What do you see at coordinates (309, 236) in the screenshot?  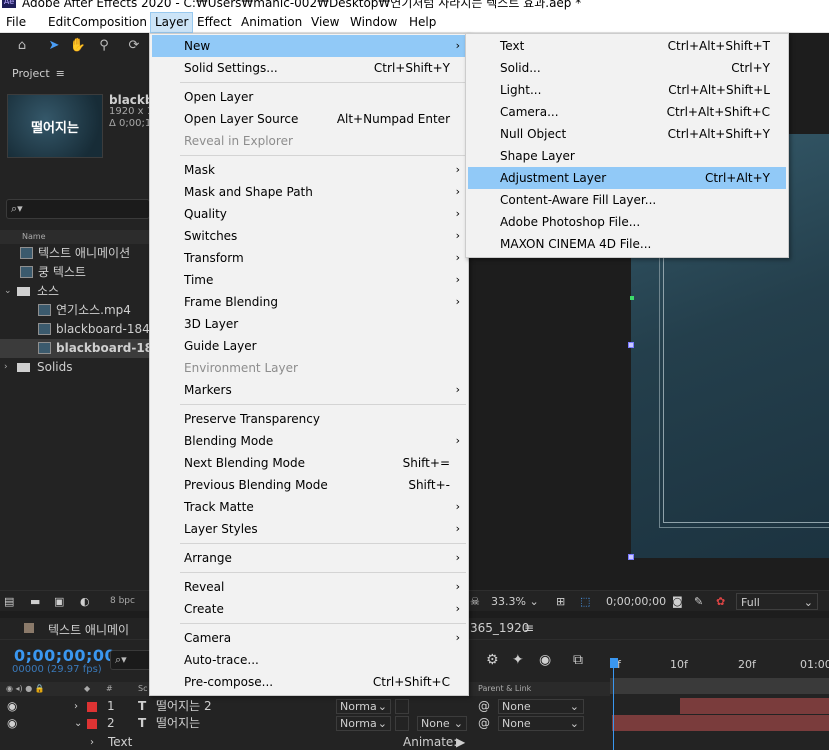 I see `layer-menu-item-switches: Switches ›` at bounding box center [309, 236].